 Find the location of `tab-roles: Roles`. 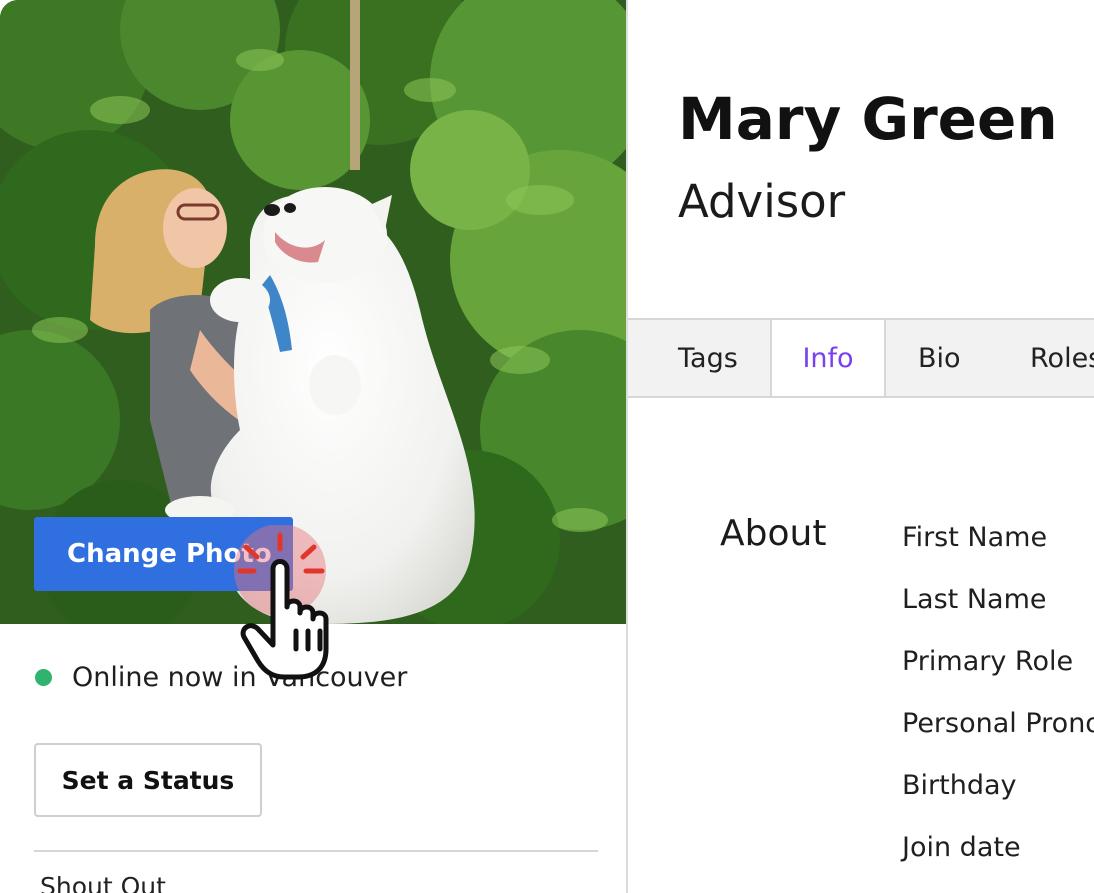

tab-roles: Roles is located at coordinates (1062, 358).